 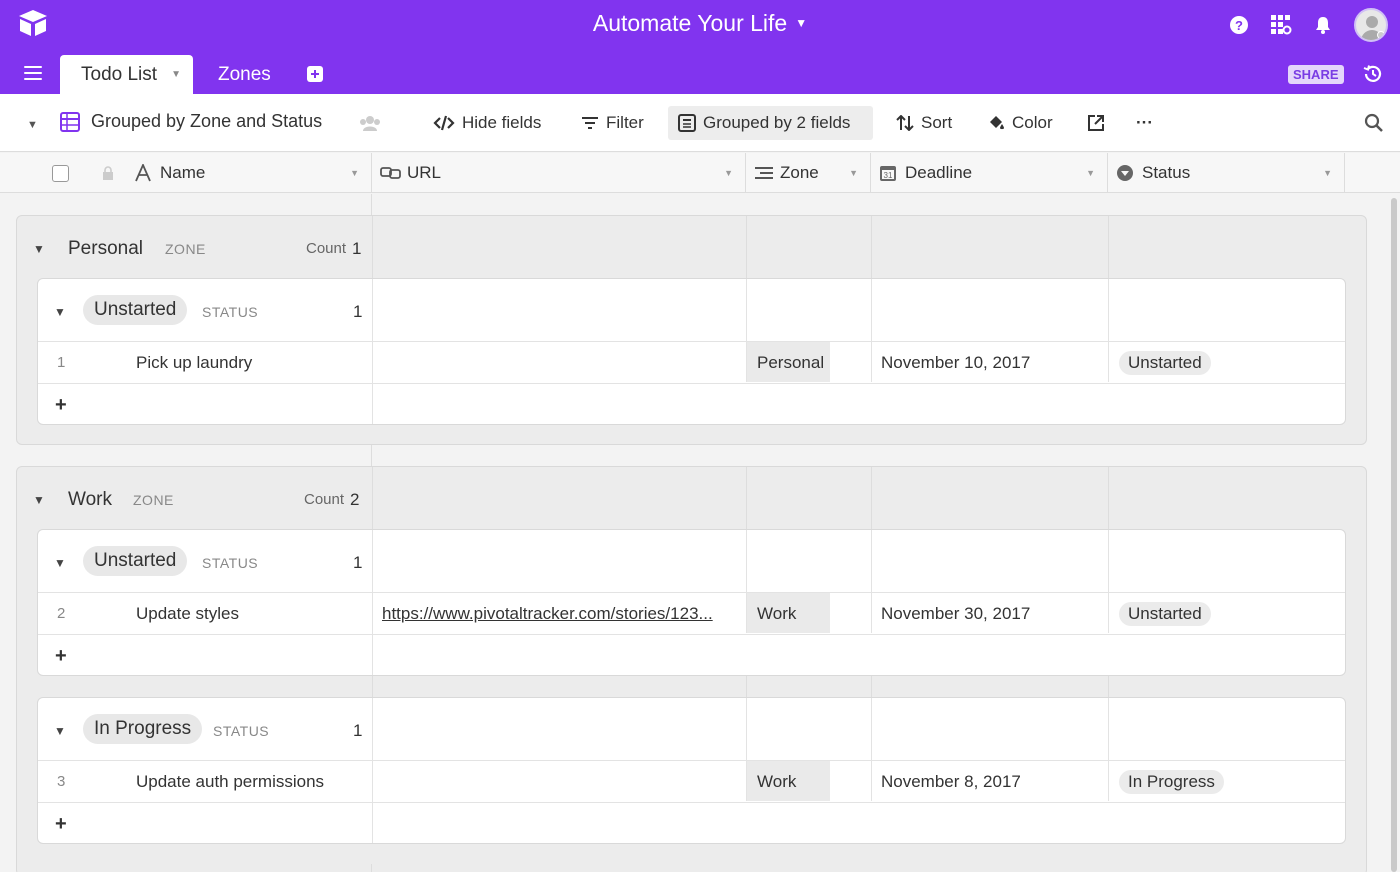 I want to click on svg-text: 31, so click(x=888, y=175).